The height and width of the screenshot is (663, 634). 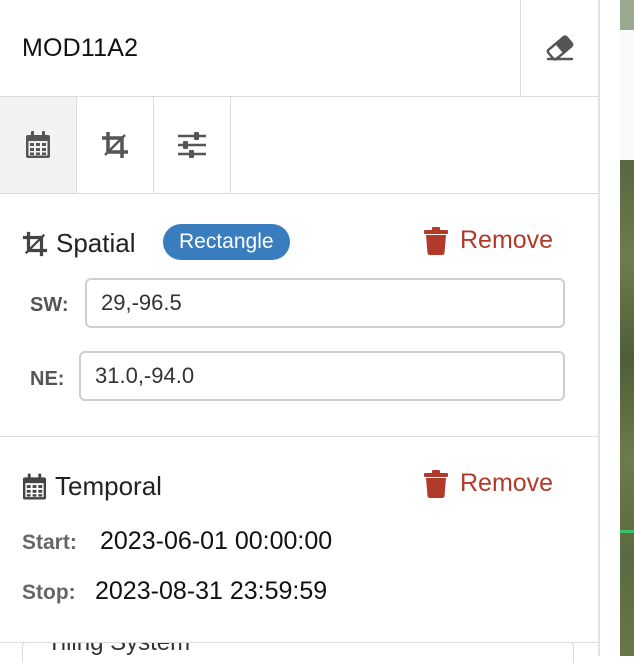 What do you see at coordinates (119, 649) in the screenshot?
I see `tiling-system-label: Tiling System` at bounding box center [119, 649].